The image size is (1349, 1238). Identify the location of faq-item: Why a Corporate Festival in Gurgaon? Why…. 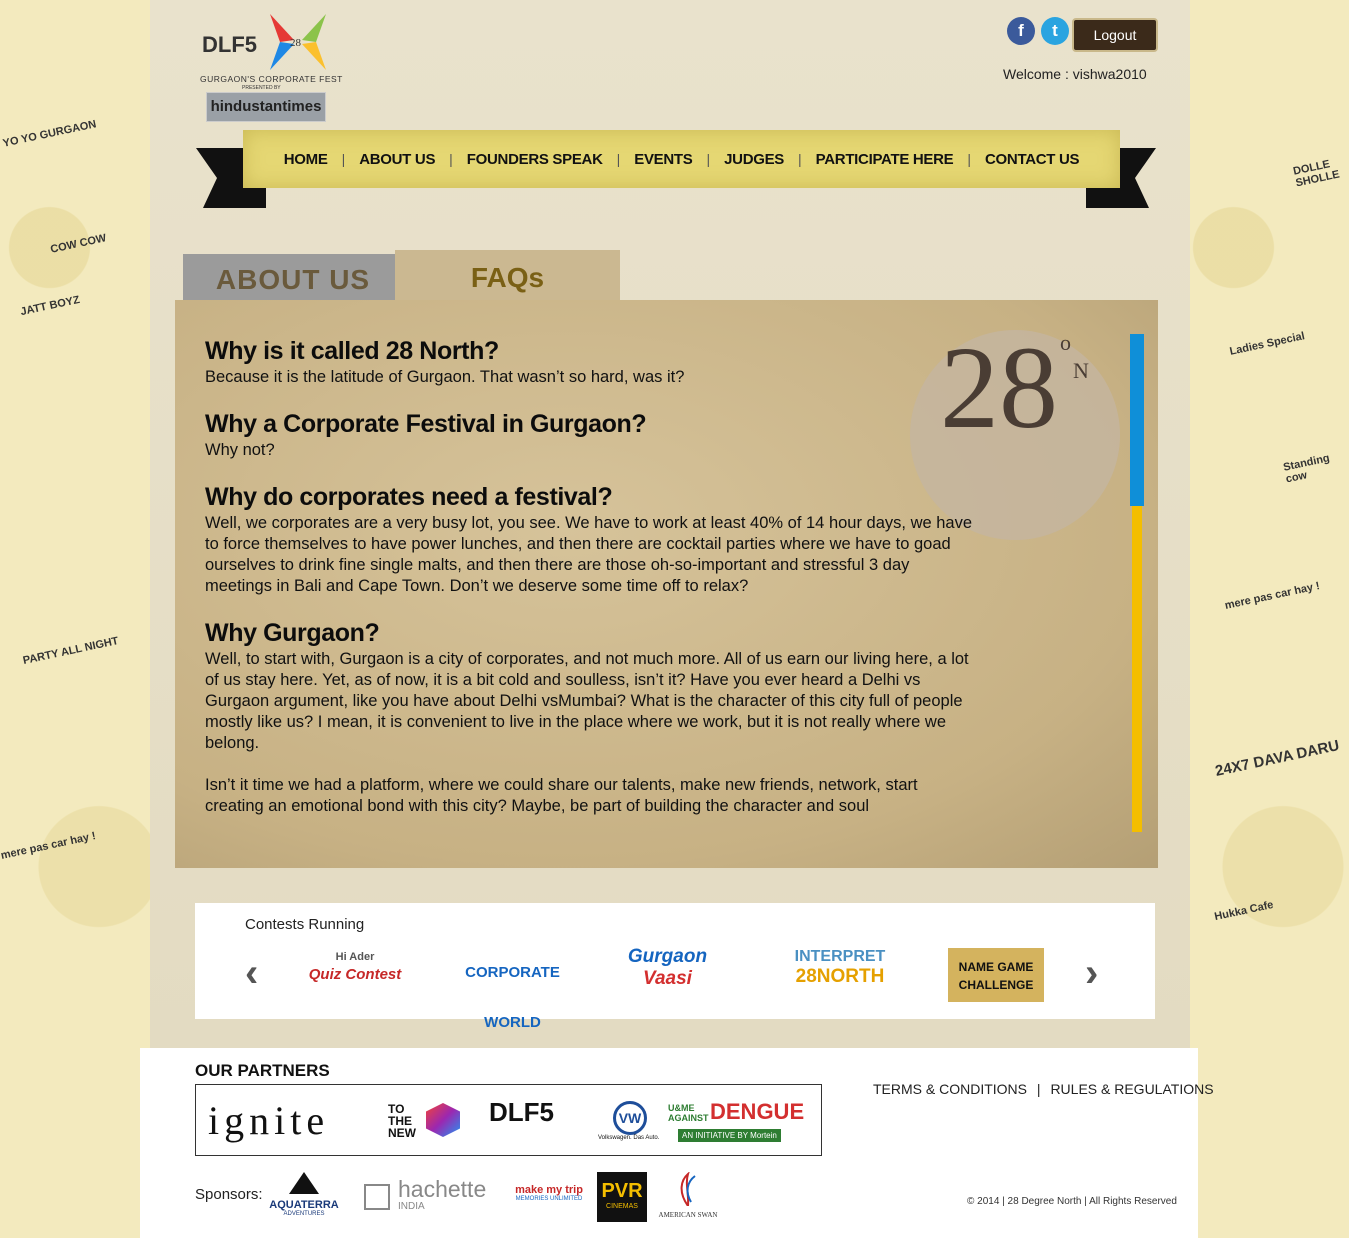
(592, 434).